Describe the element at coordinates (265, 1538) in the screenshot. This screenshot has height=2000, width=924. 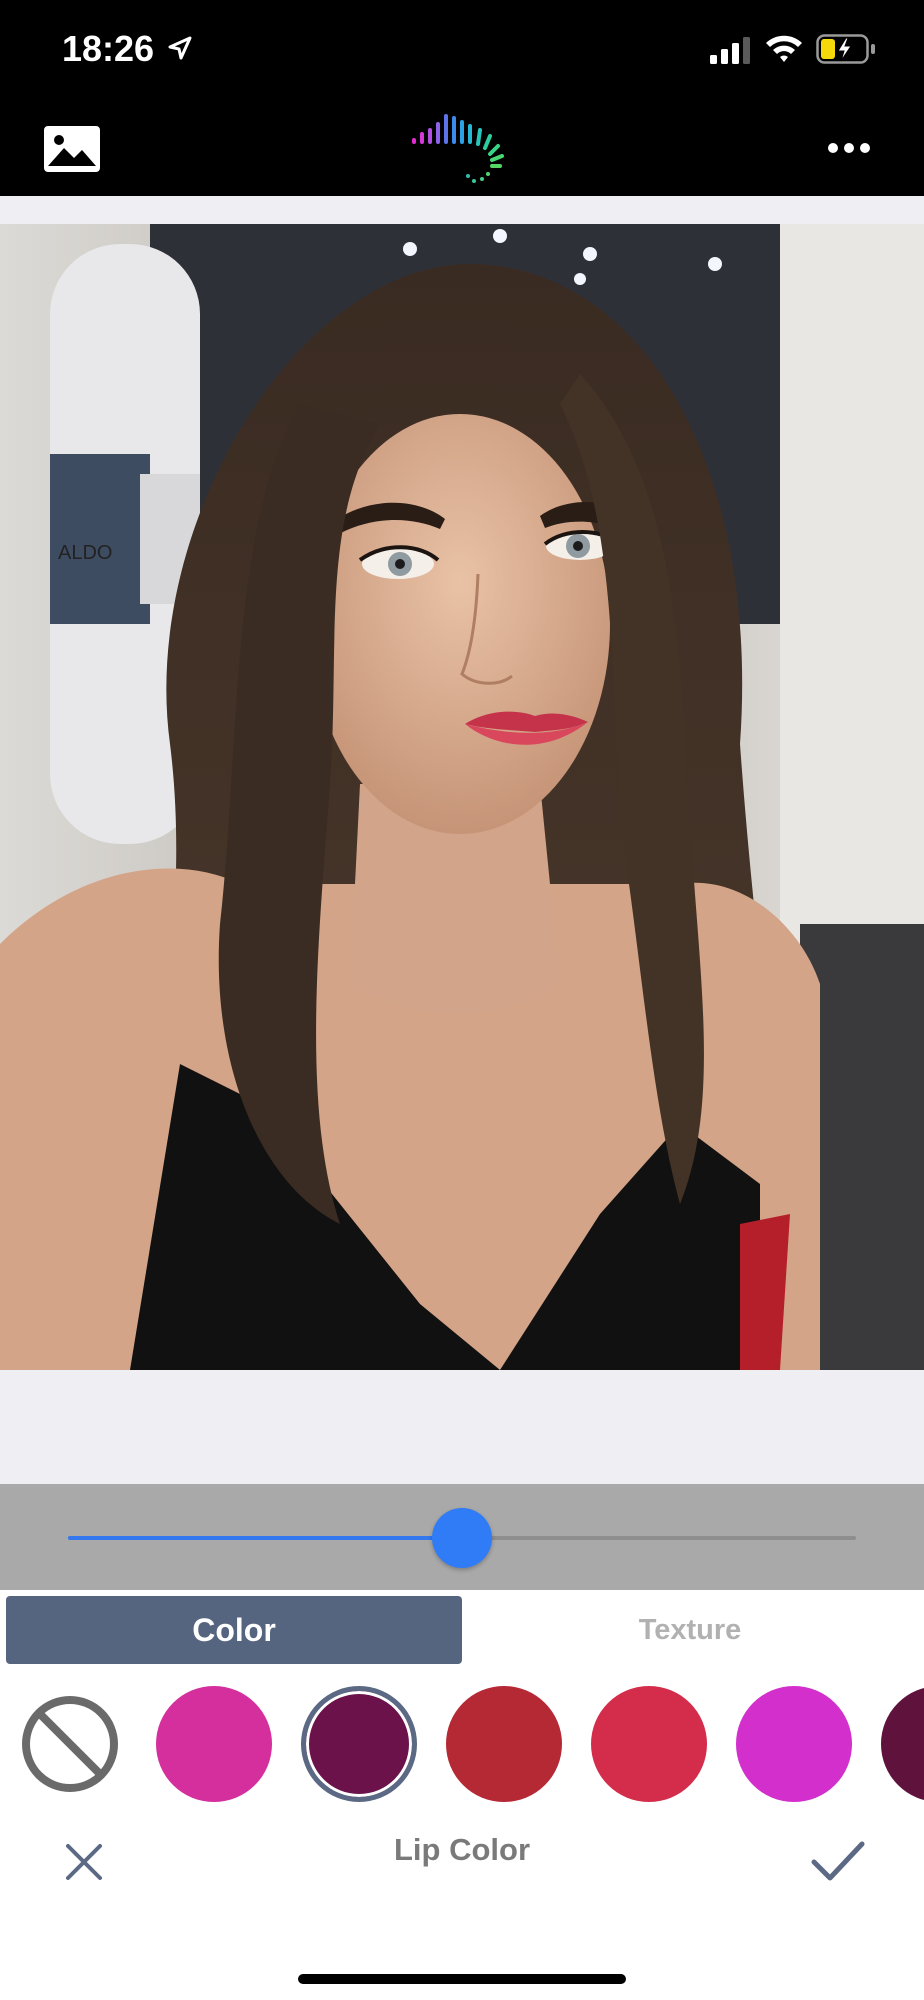
I see `intensity-slider-fill` at that location.